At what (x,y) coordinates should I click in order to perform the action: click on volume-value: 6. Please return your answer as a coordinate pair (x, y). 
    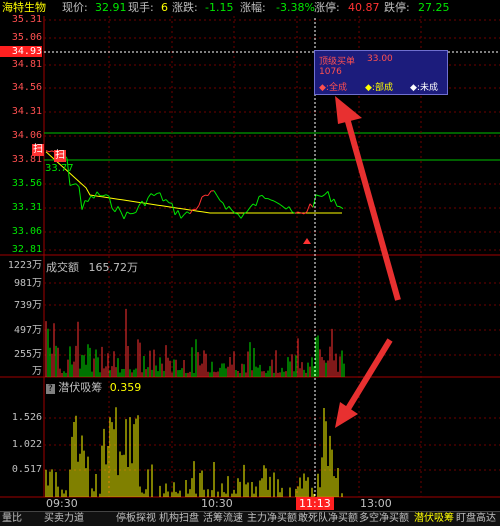
    Looking at the image, I should click on (164, 8).